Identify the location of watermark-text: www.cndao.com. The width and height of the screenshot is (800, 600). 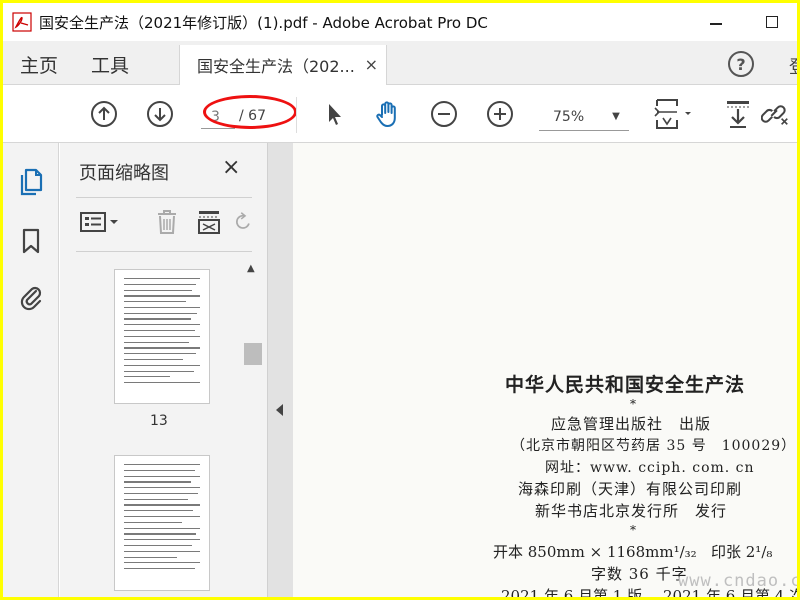
(737, 581).